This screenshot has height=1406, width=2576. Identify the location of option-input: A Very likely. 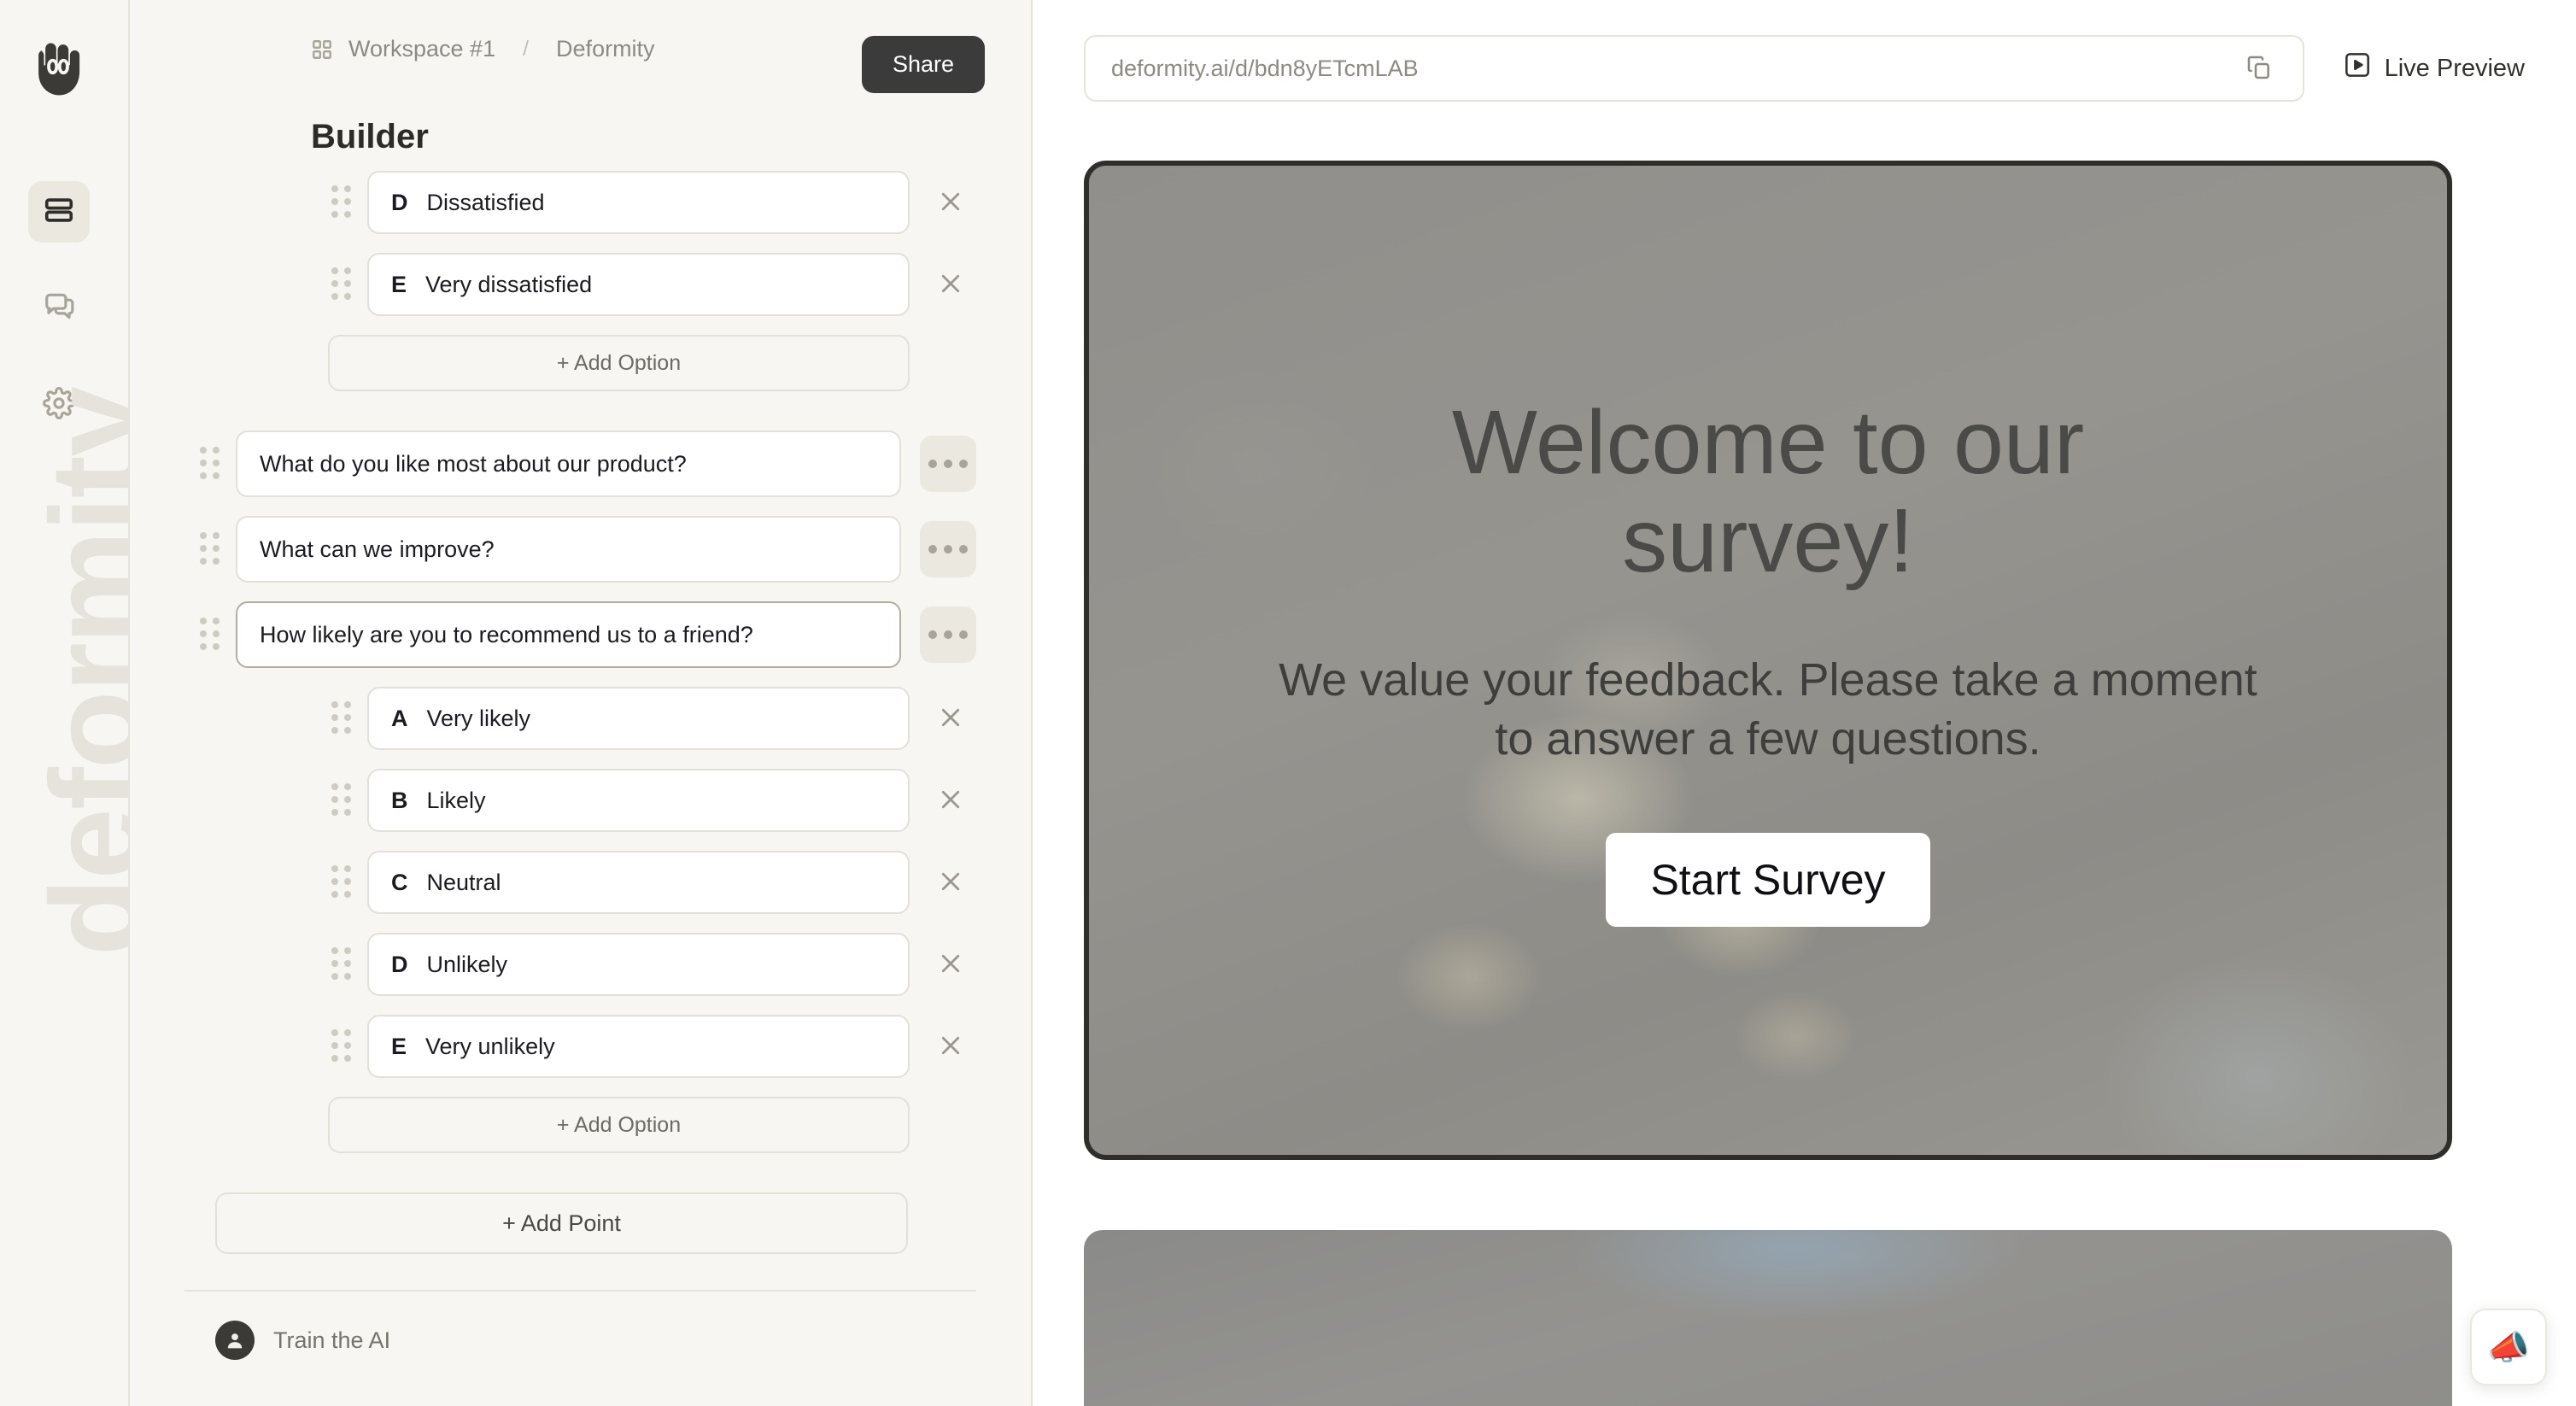
(638, 718).